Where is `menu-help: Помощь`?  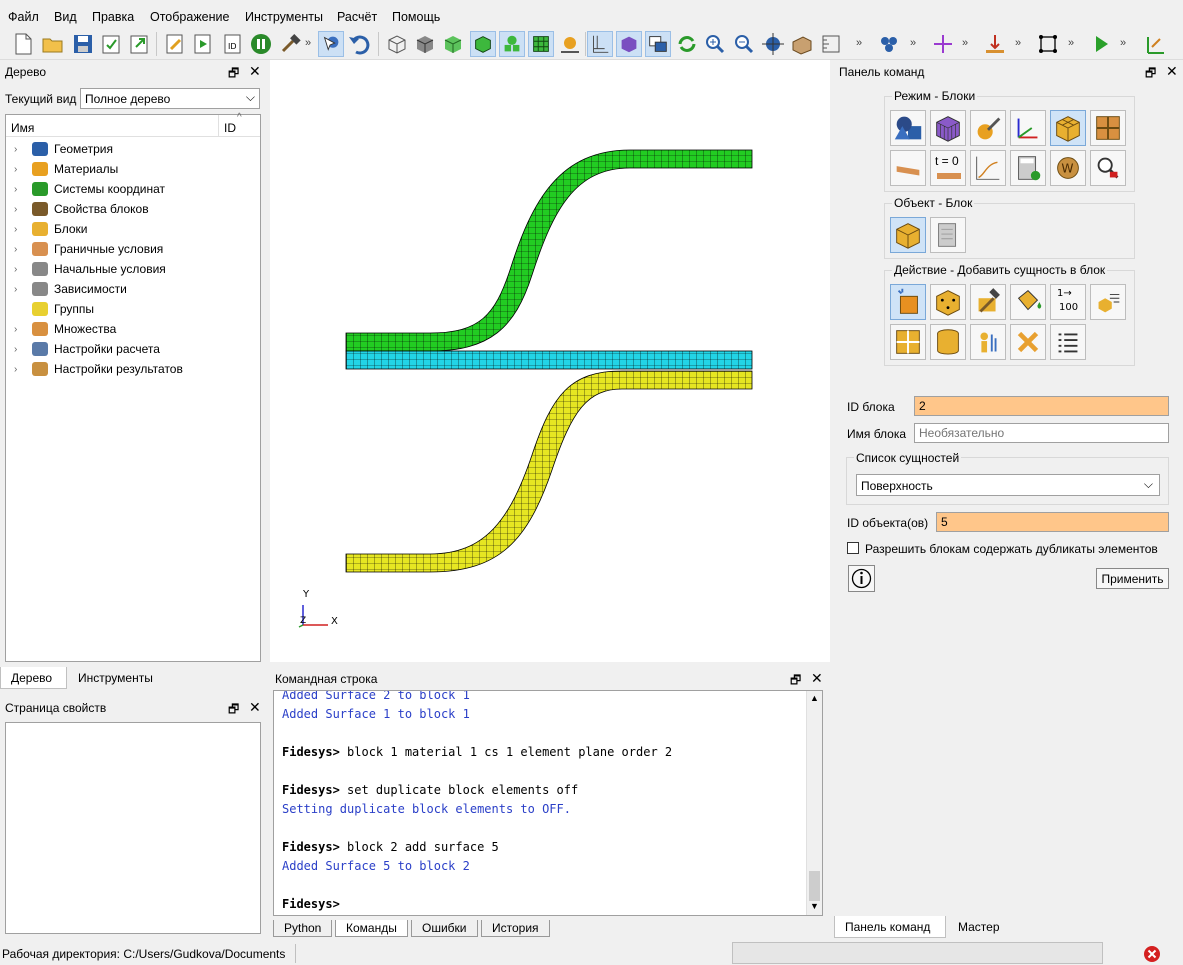 menu-help: Помощь is located at coordinates (416, 17).